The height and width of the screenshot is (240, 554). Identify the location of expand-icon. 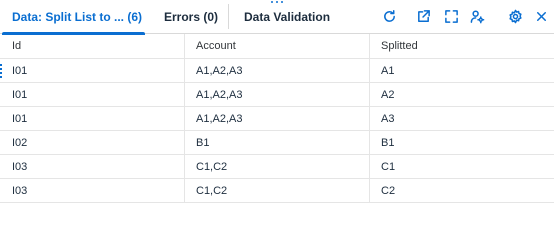
(451, 16).